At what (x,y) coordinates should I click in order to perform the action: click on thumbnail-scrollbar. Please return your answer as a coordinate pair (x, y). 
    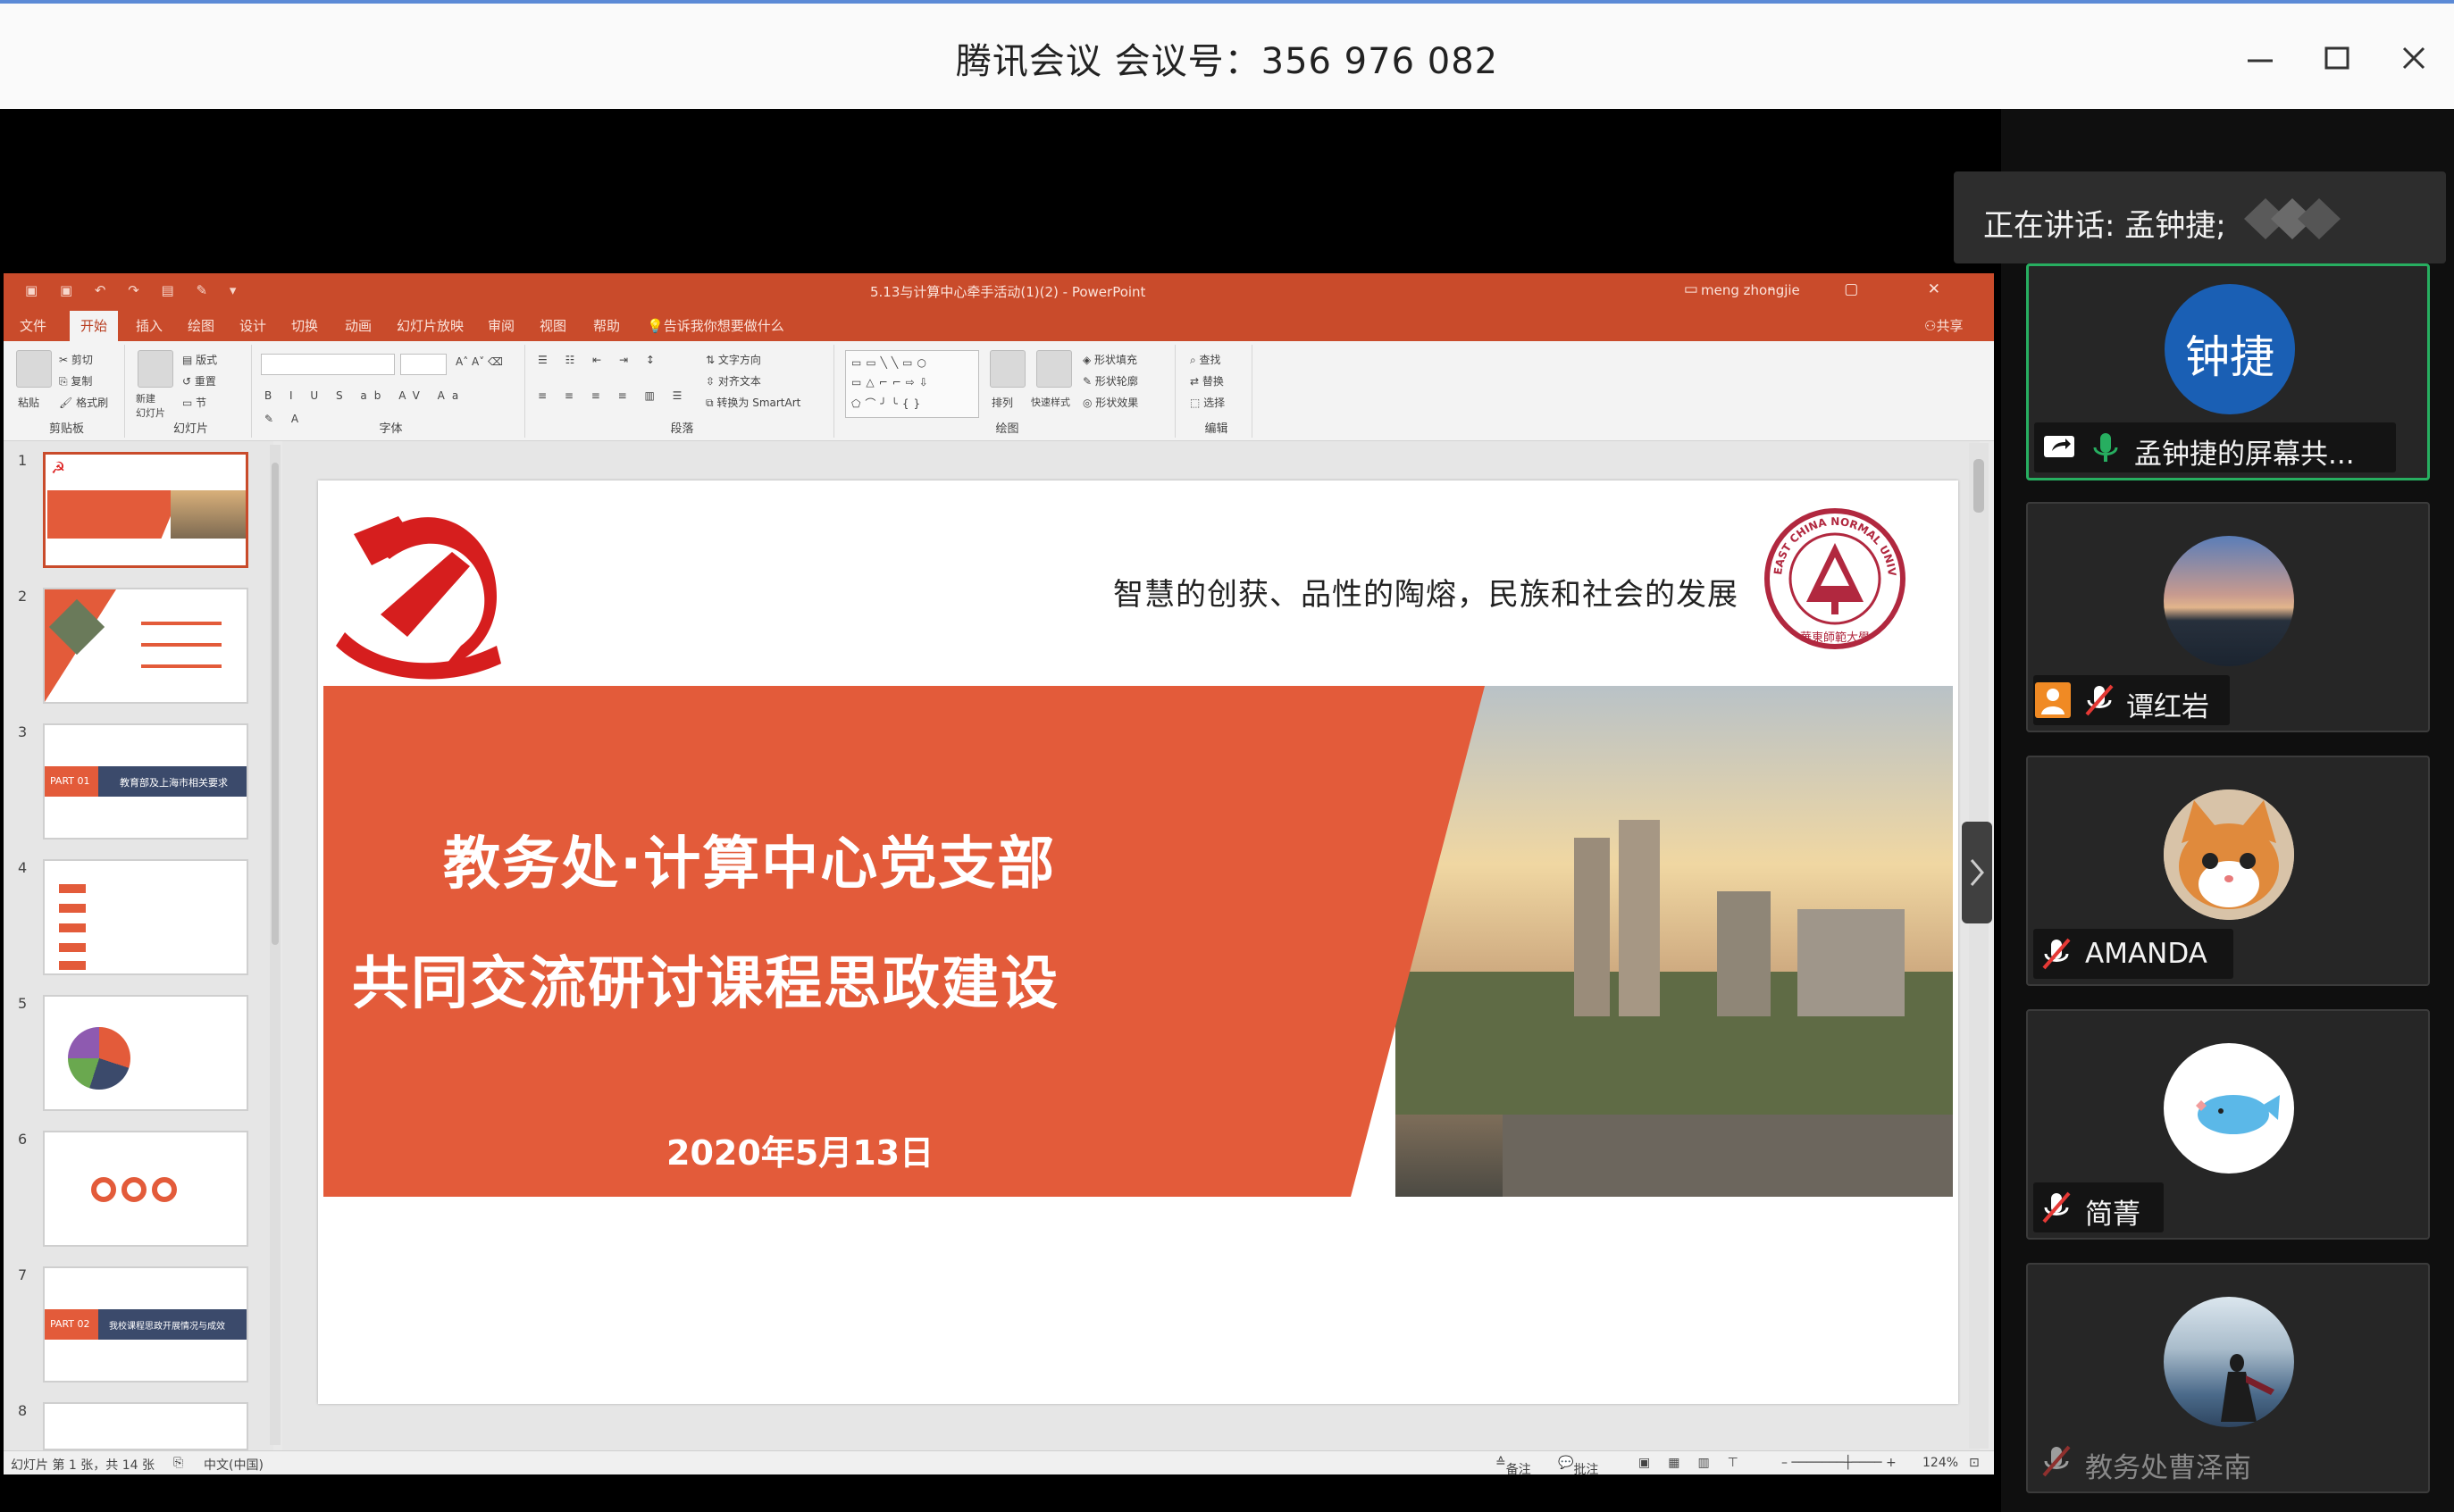
    Looking at the image, I should click on (275, 945).